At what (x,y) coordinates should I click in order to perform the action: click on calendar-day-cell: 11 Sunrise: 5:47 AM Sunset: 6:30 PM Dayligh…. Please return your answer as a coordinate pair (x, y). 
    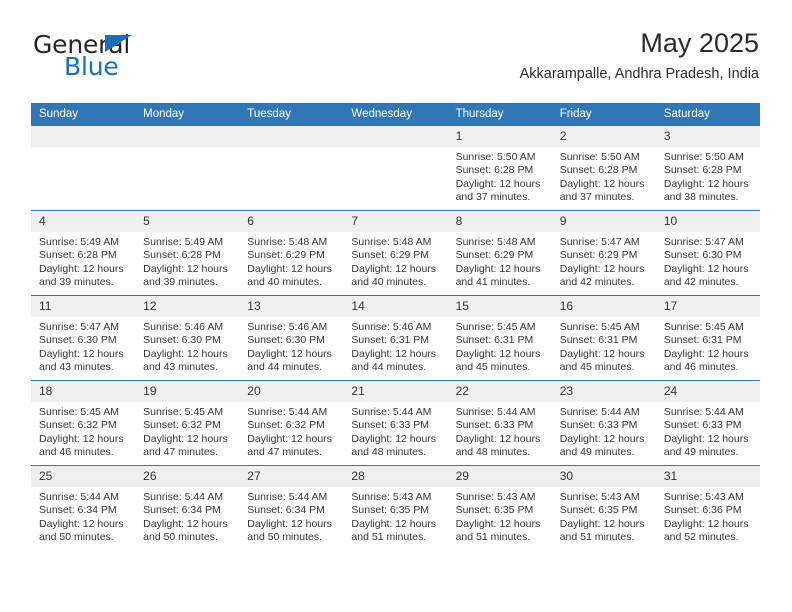
    Looking at the image, I should click on (83, 338).